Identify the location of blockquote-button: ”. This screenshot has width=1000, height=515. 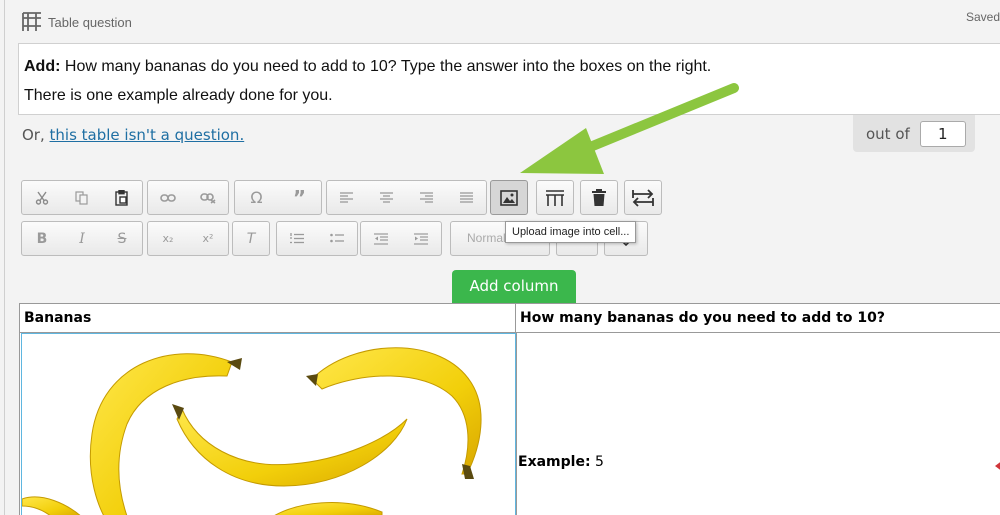
(299, 197).